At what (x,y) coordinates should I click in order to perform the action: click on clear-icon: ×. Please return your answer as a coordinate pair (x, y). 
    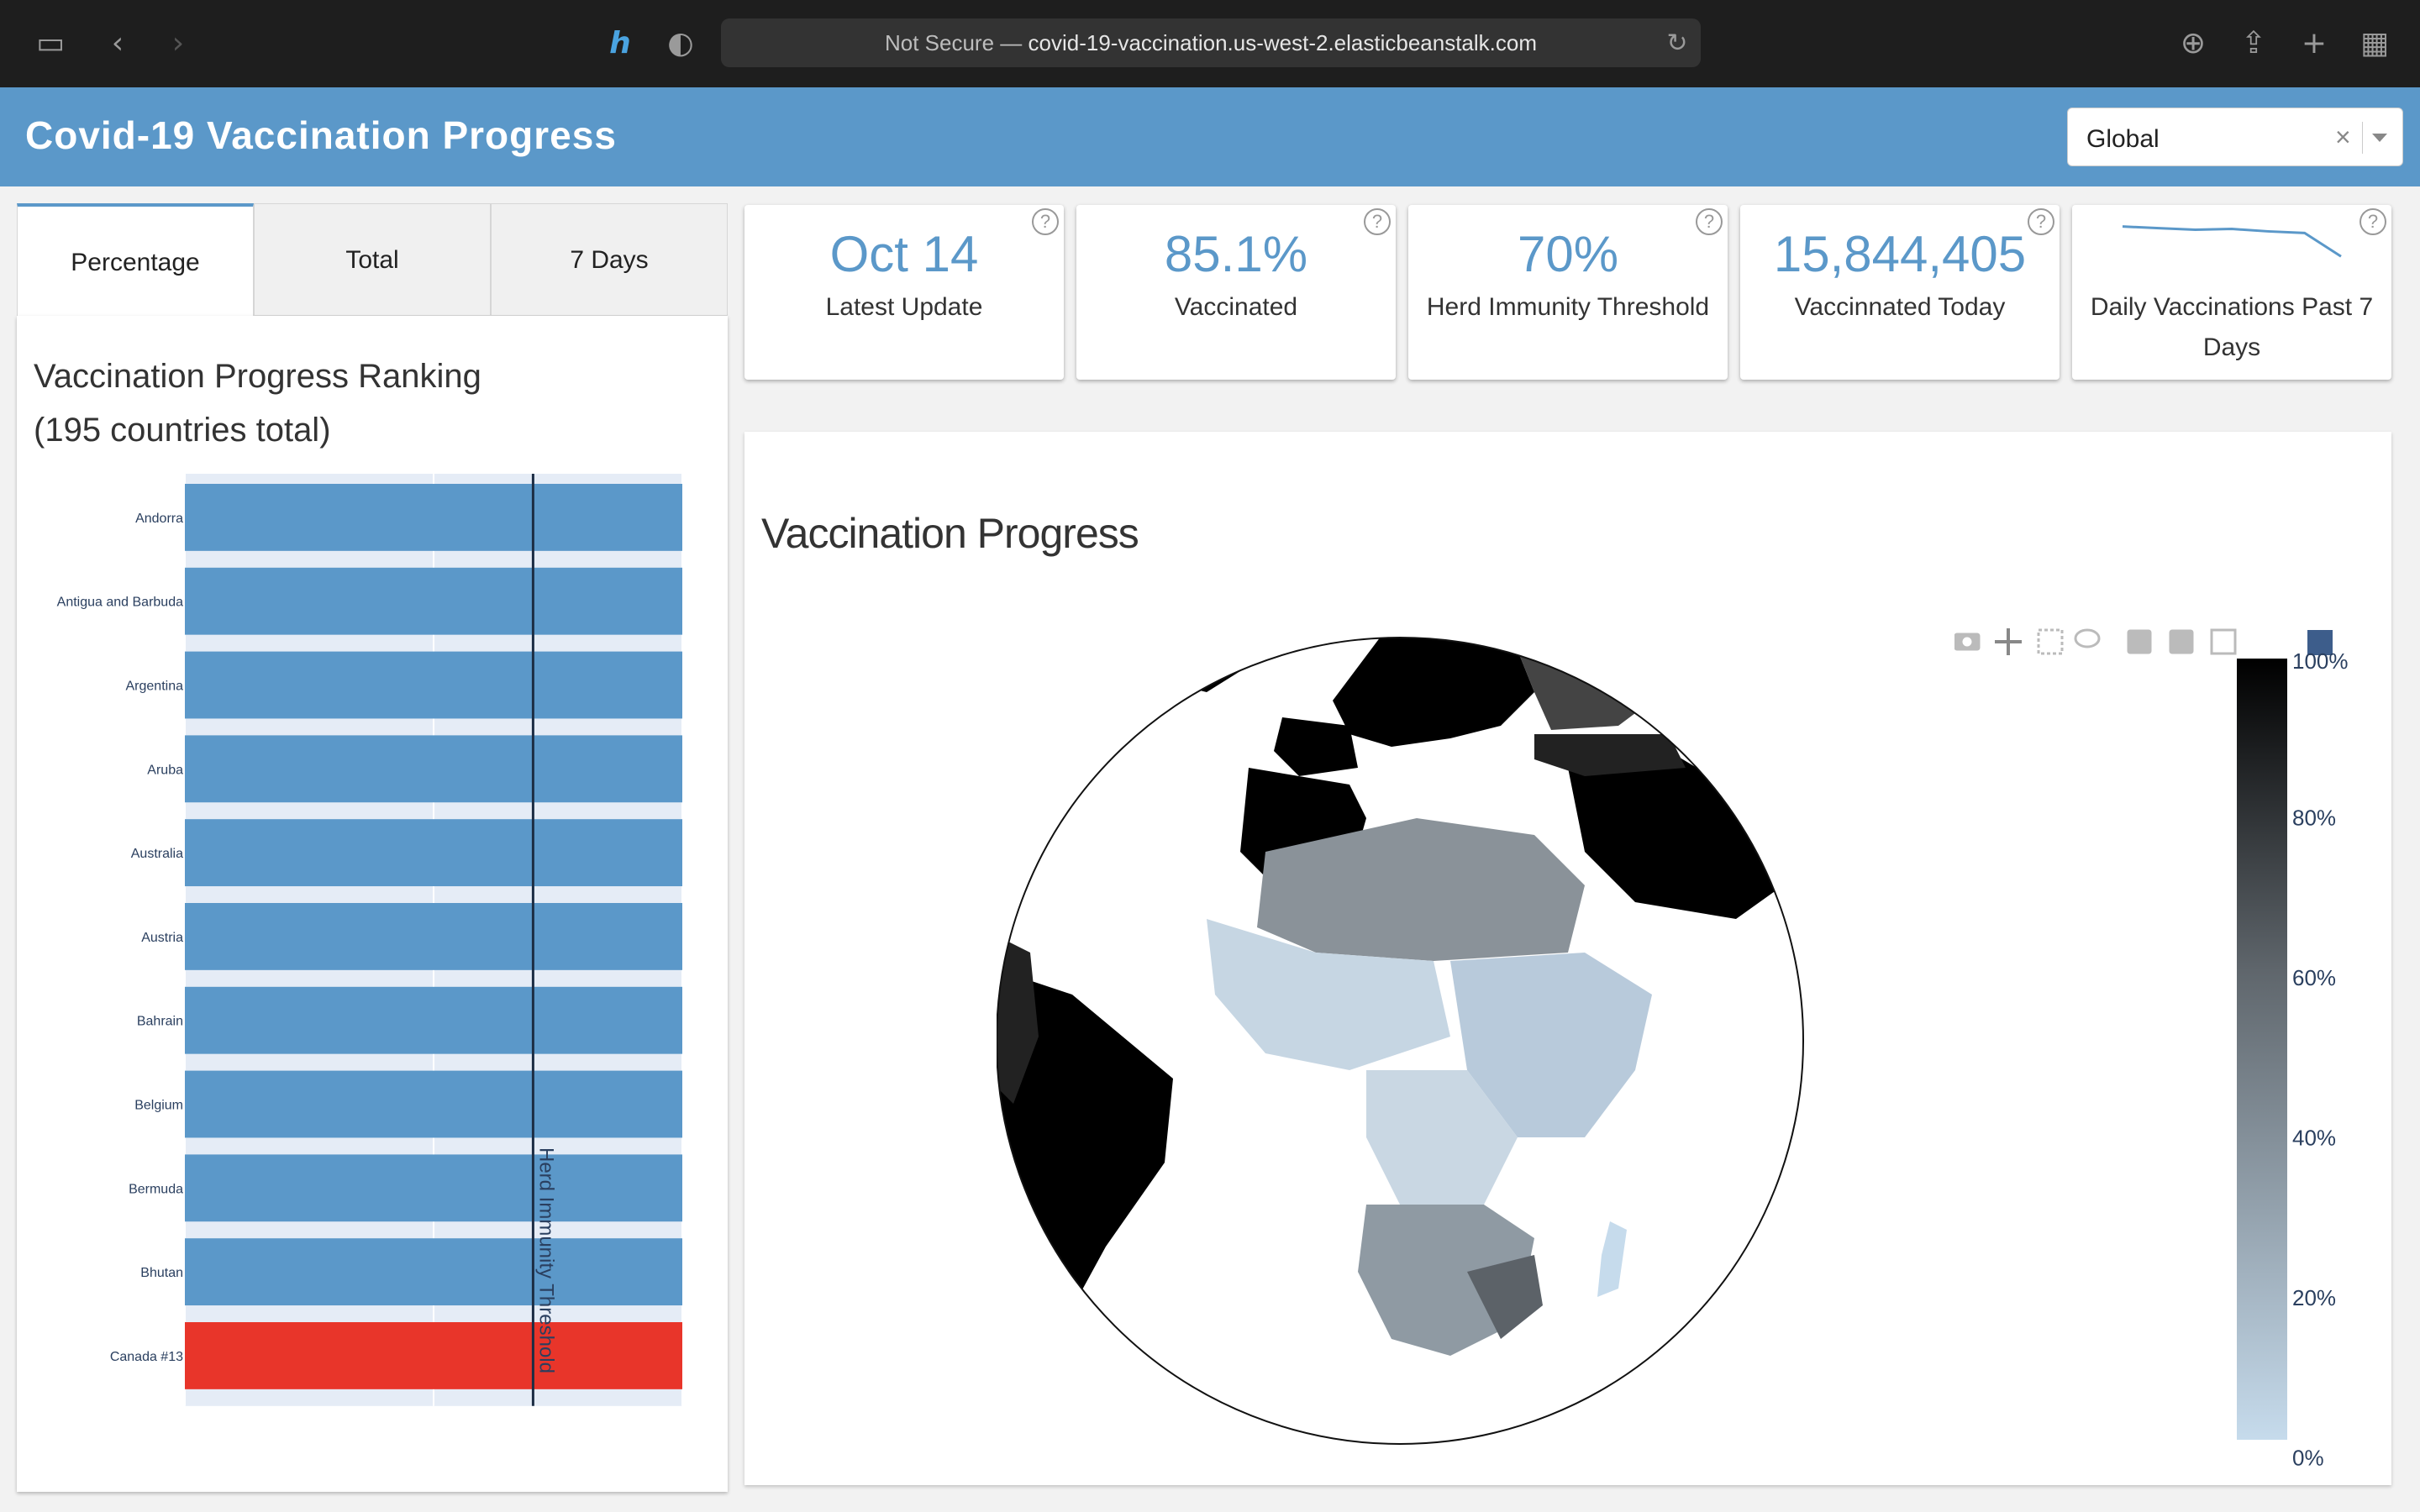
    Looking at the image, I should click on (2343, 137).